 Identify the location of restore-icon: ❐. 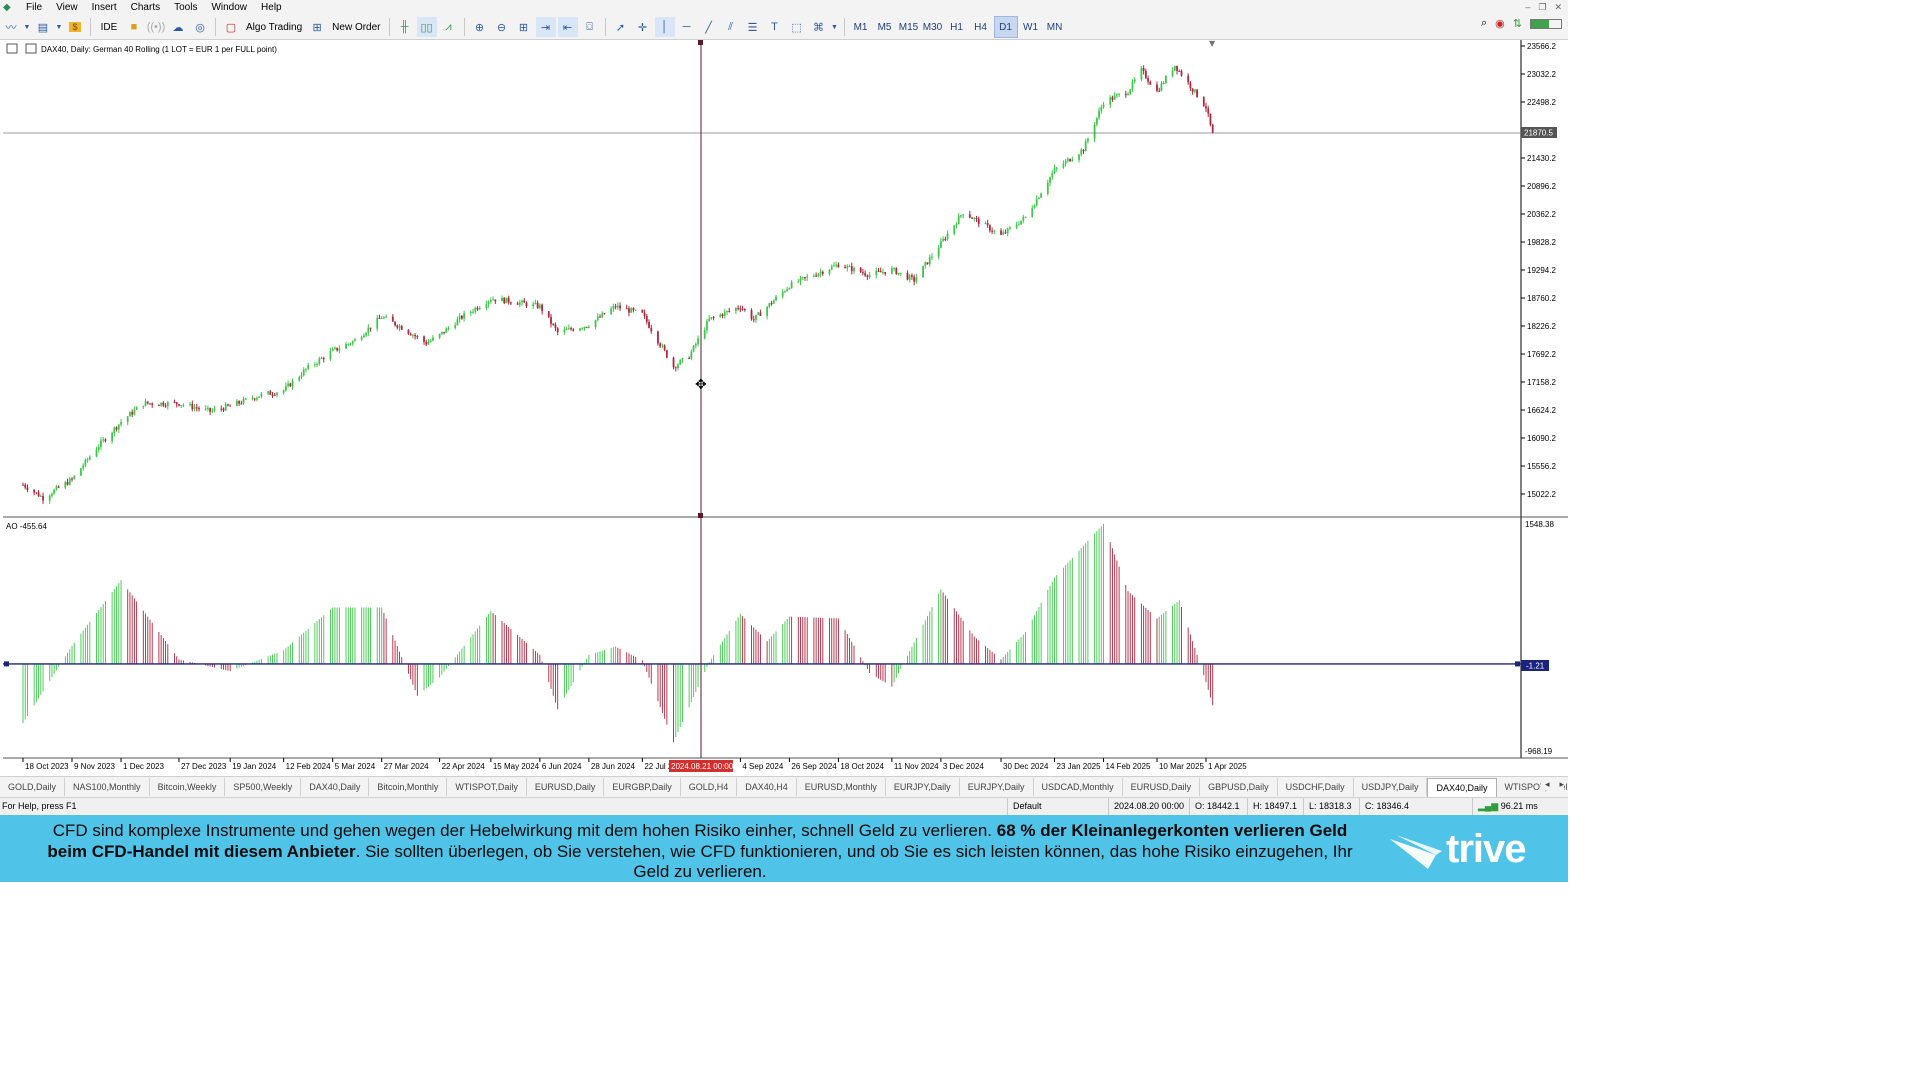
(1542, 7).